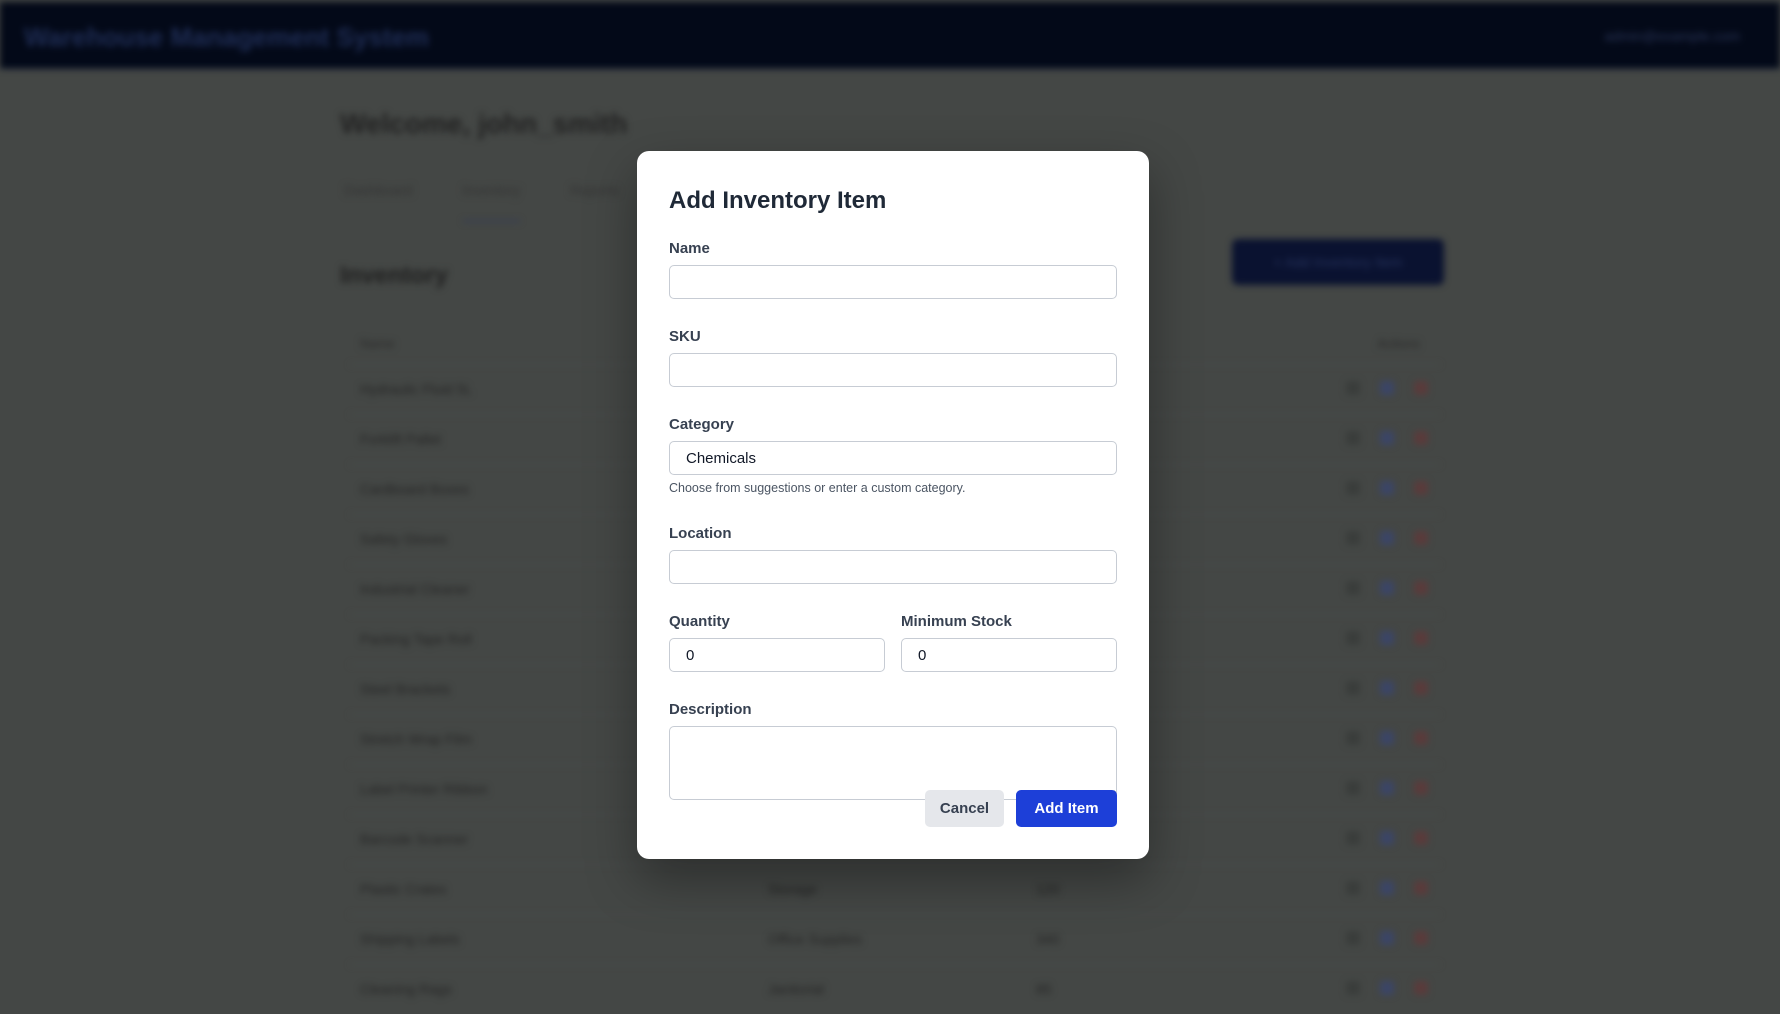 The image size is (1780, 1014). I want to click on table-row: Shipping Labels Office Supplies 340, so click(895, 939).